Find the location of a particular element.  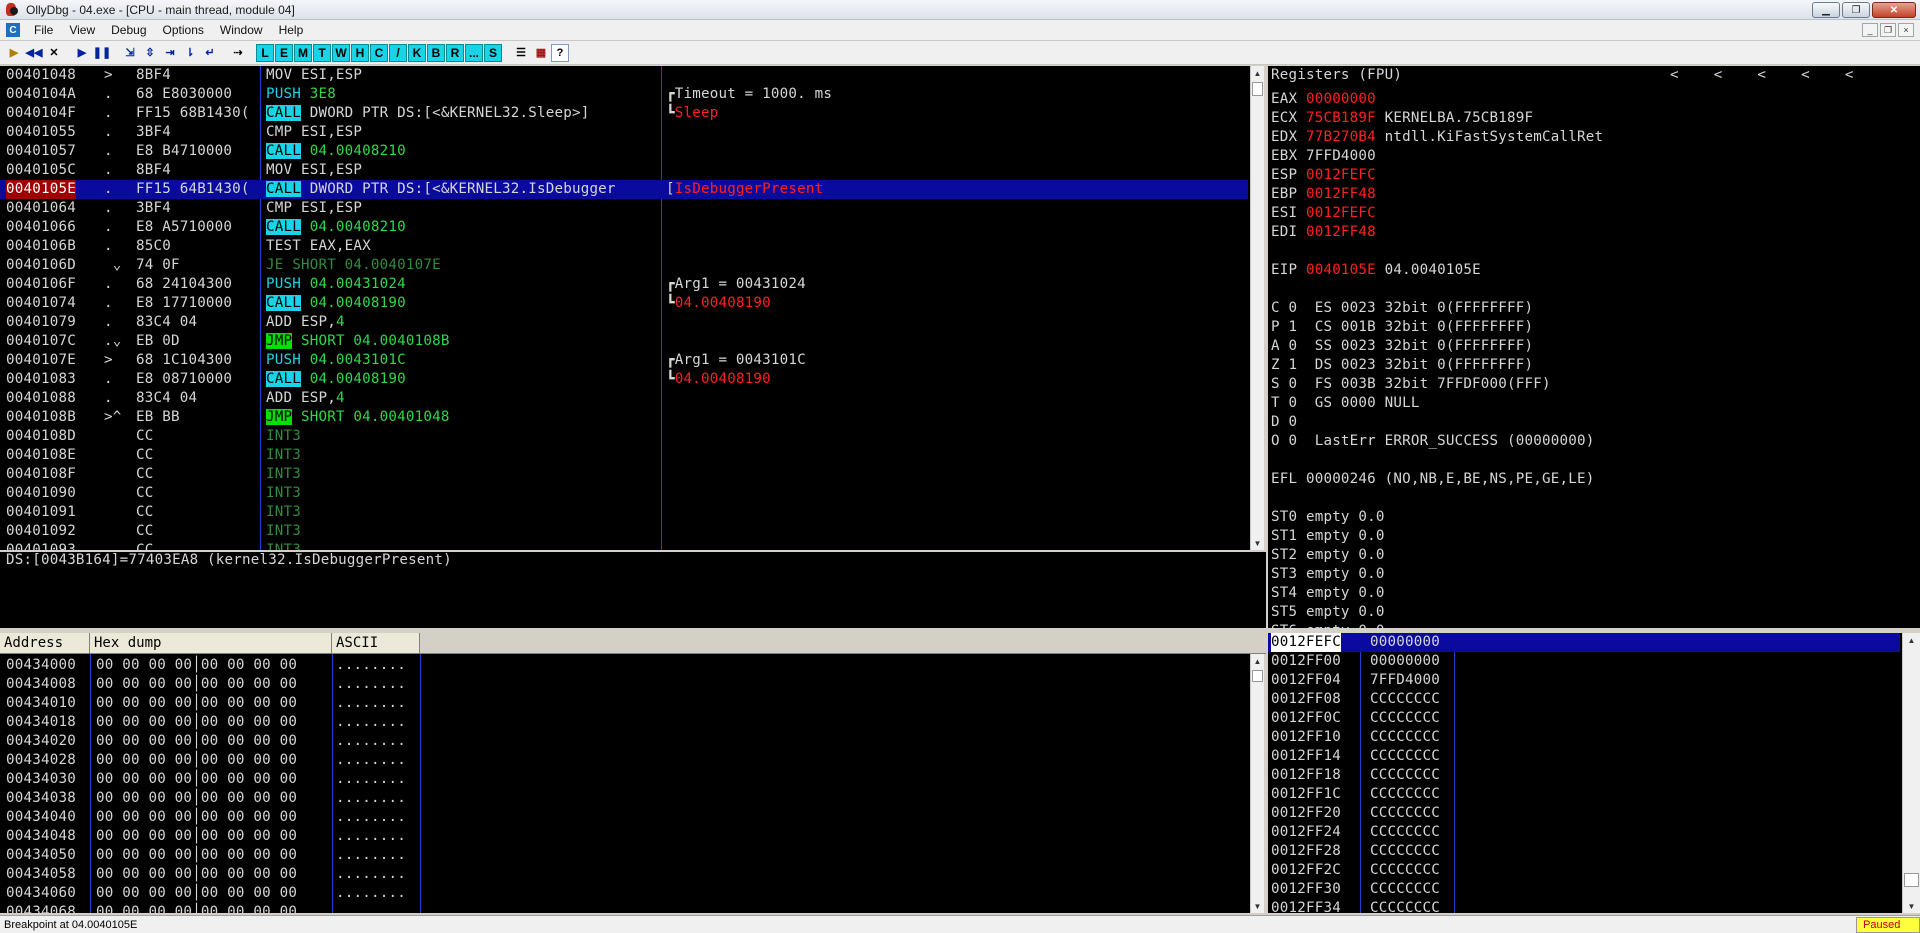

log-window-button: L is located at coordinates (265, 52).